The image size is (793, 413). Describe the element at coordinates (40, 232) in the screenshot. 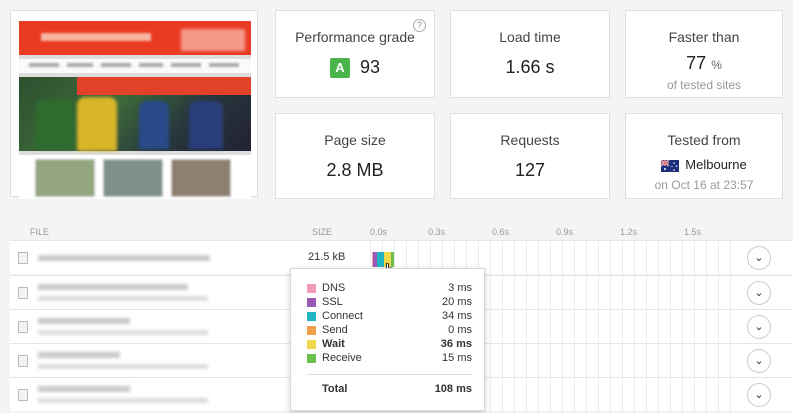

I see `file-column-header: FILE` at that location.